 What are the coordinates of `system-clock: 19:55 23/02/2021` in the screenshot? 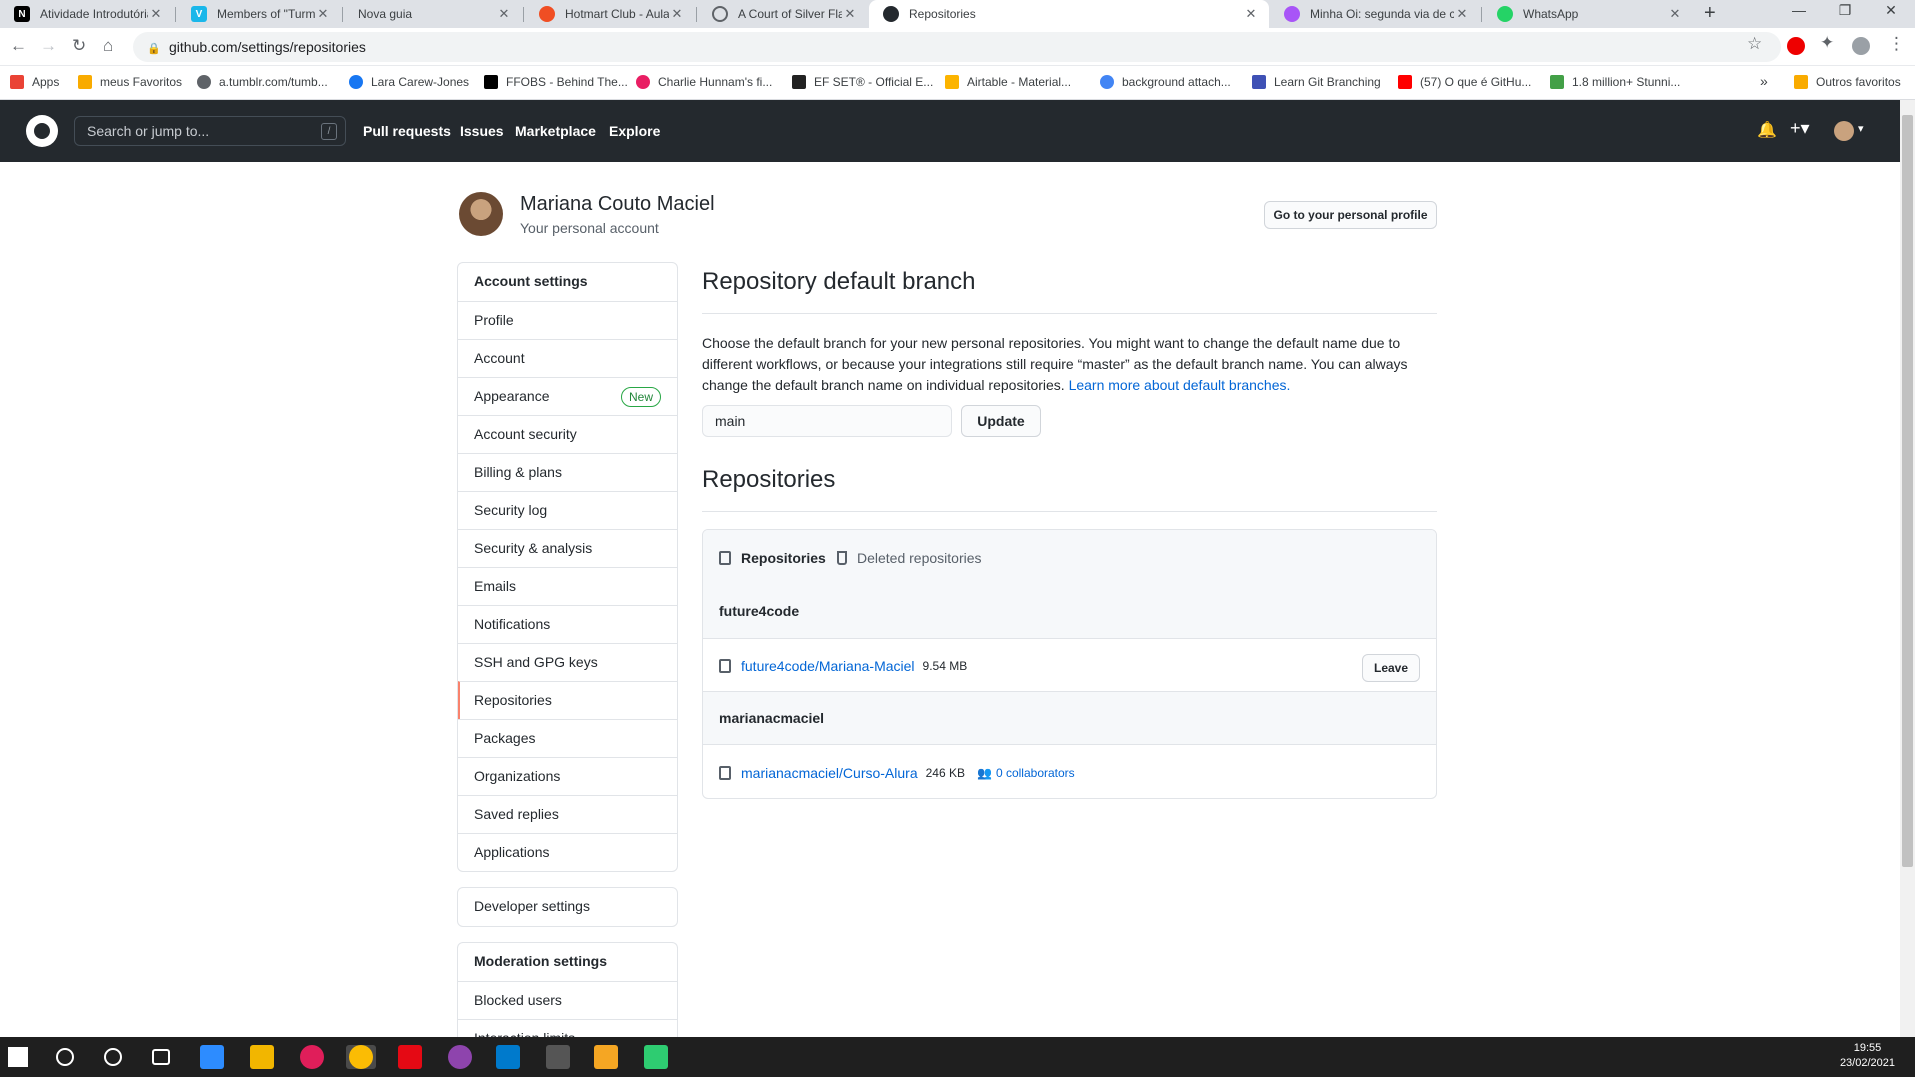 It's located at (1867, 1056).